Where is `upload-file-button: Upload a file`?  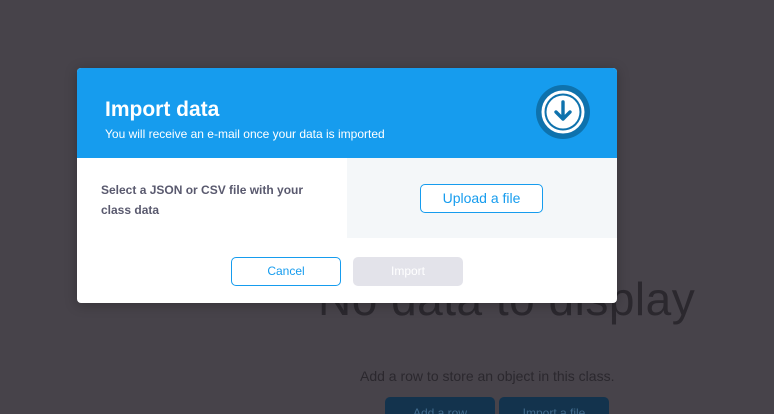 upload-file-button: Upload a file is located at coordinates (481, 198).